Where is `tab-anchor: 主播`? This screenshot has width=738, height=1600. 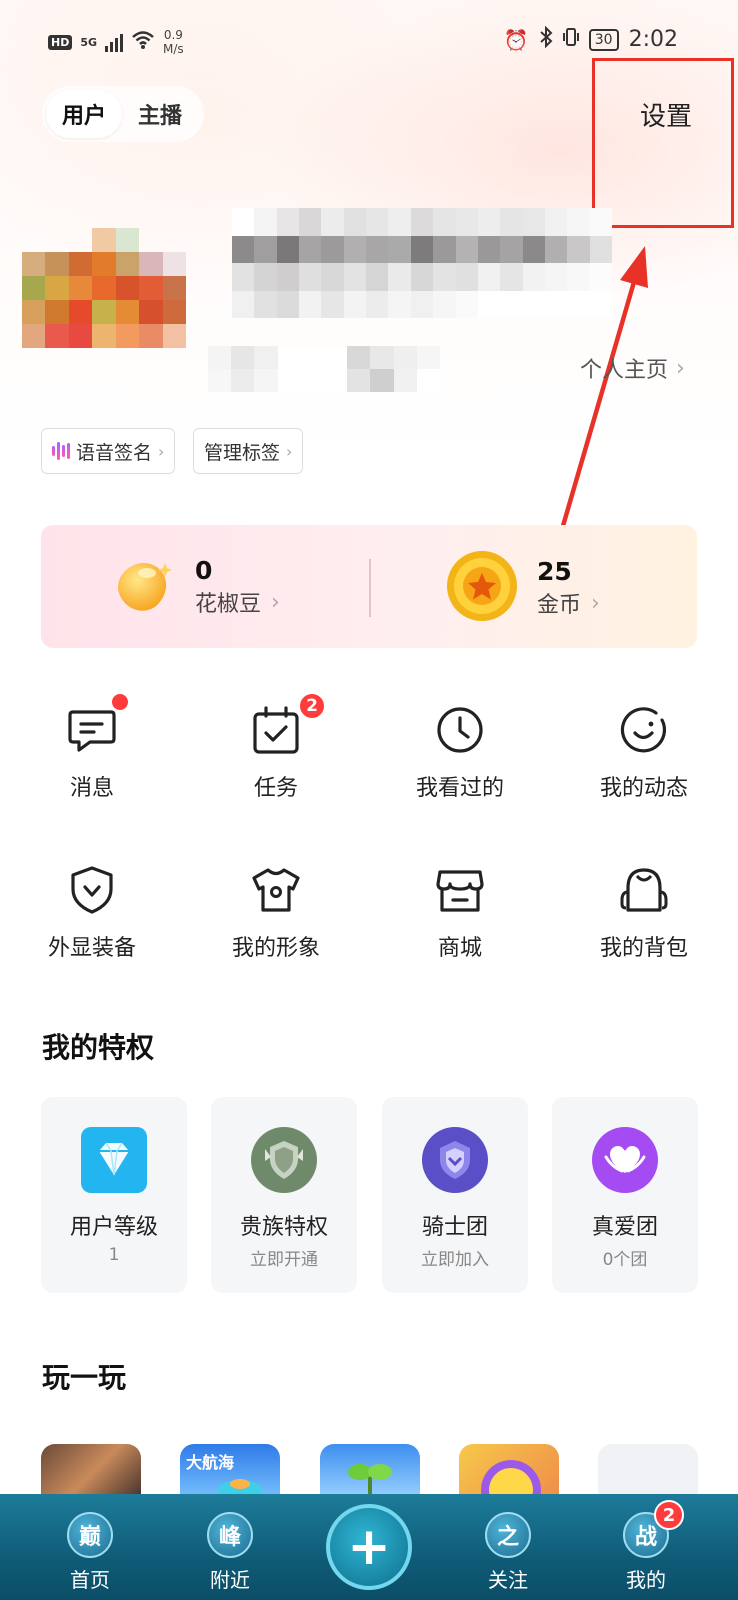
tab-anchor: 主播 is located at coordinates (160, 114).